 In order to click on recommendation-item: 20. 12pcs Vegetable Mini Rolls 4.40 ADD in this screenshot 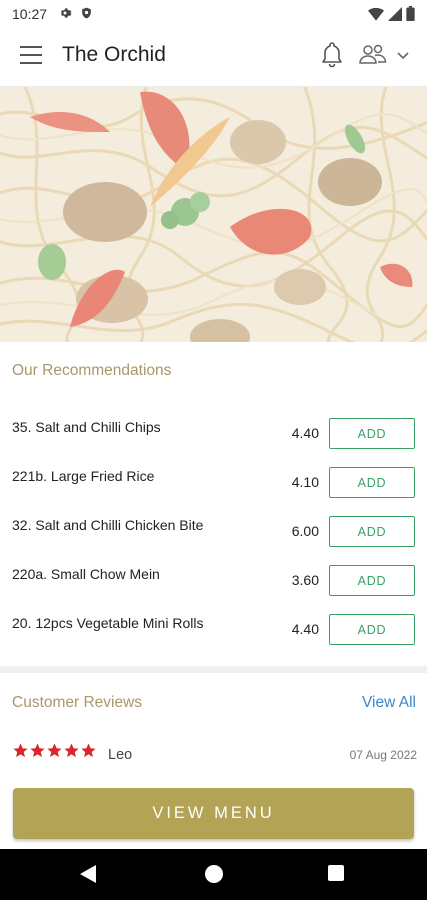, I will do `click(213, 628)`.